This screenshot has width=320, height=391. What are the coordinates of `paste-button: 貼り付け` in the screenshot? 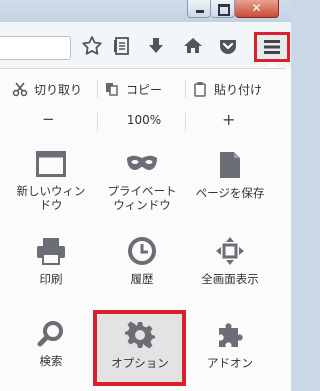 It's located at (227, 89).